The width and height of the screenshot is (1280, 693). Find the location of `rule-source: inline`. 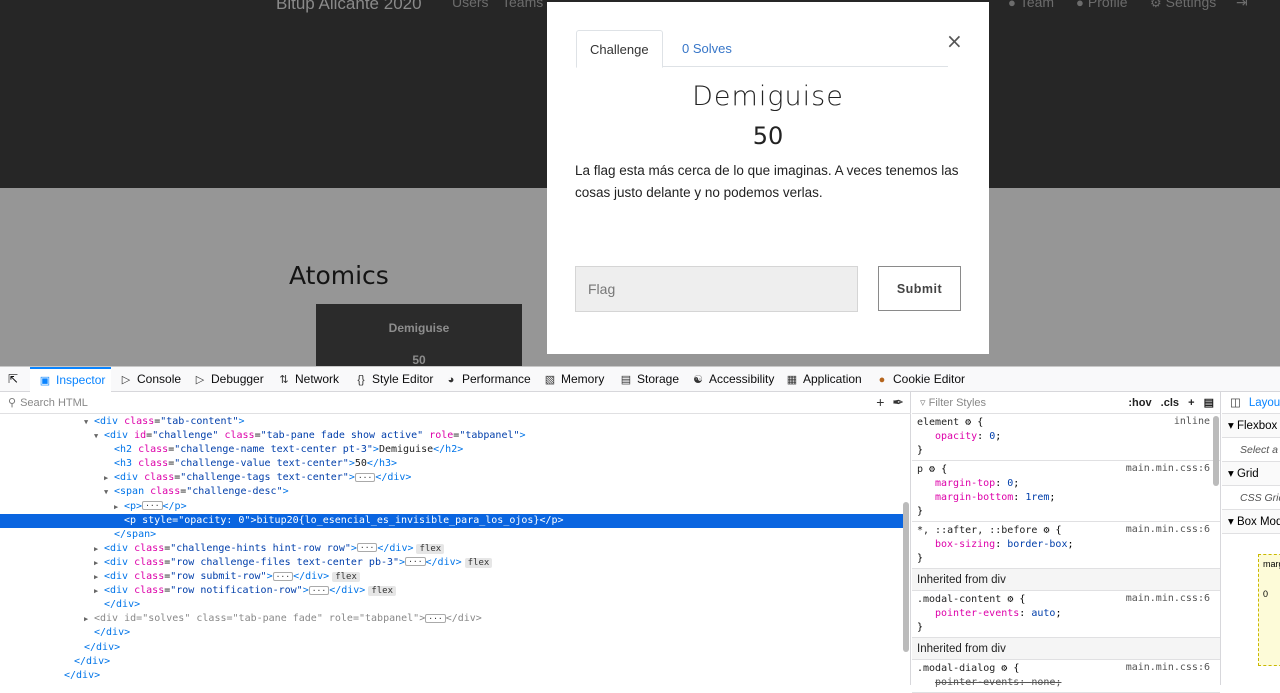

rule-source: inline is located at coordinates (1192, 421).